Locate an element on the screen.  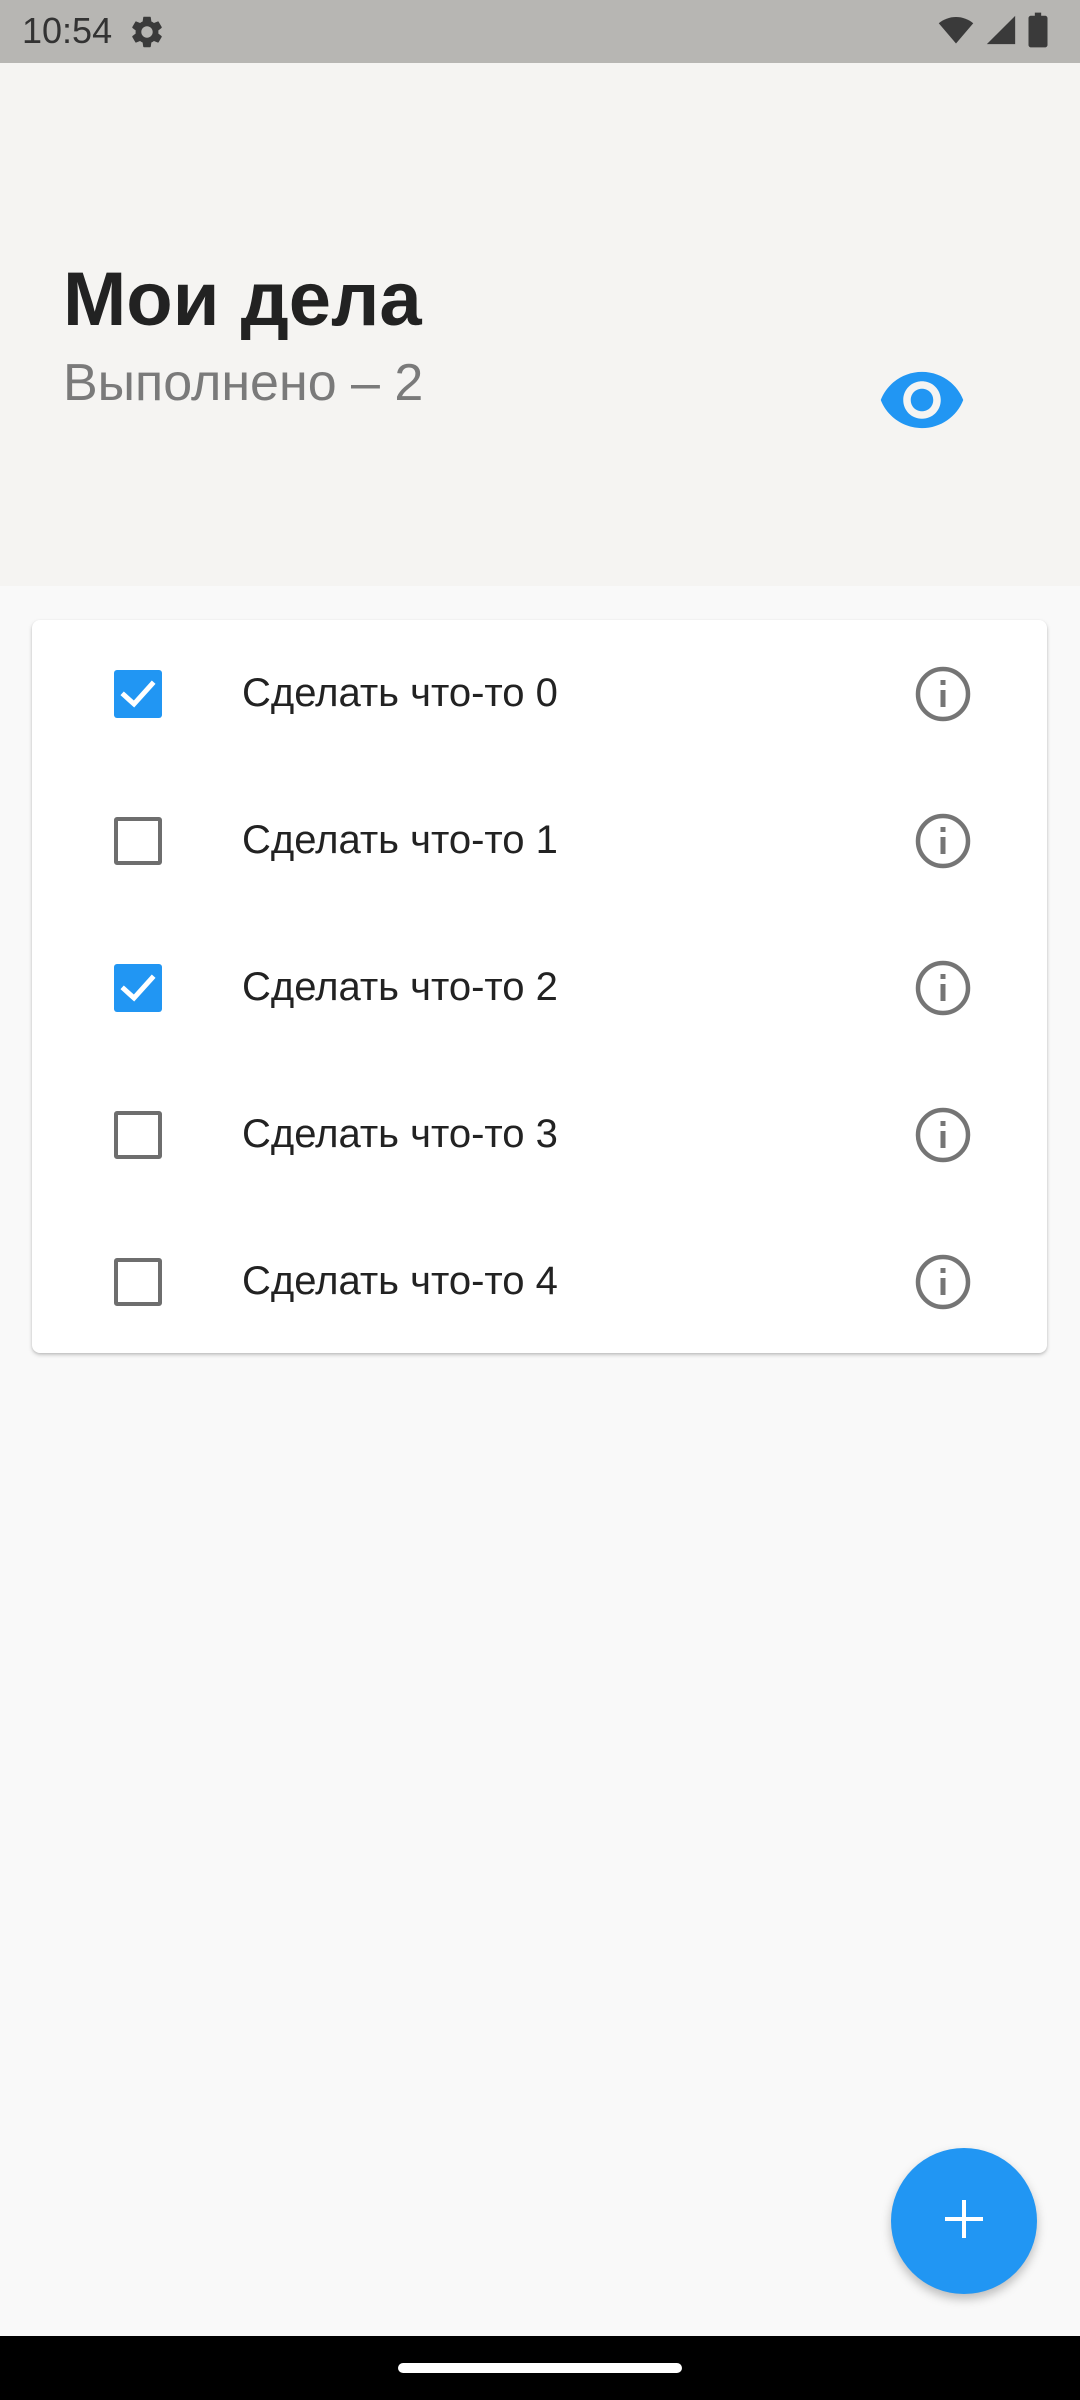
task-row: Сделать что-то 0 is located at coordinates (539, 693).